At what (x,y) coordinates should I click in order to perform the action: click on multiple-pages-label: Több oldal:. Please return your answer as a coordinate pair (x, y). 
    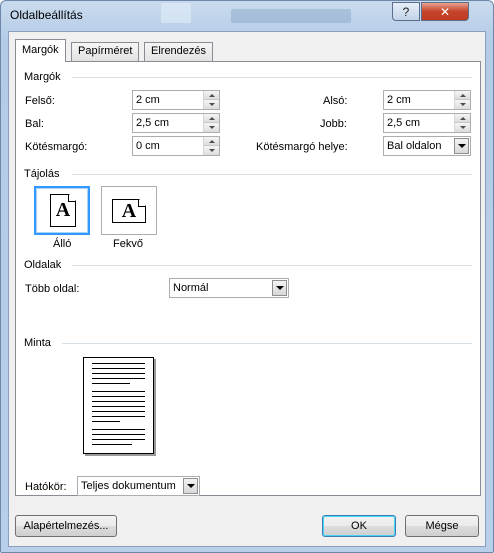
    Looking at the image, I should click on (52, 289).